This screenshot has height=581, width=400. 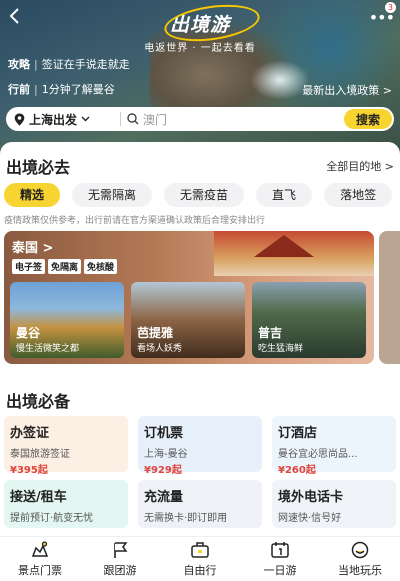 What do you see at coordinates (360, 570) in the screenshot?
I see `tab-label: 当地玩乐` at bounding box center [360, 570].